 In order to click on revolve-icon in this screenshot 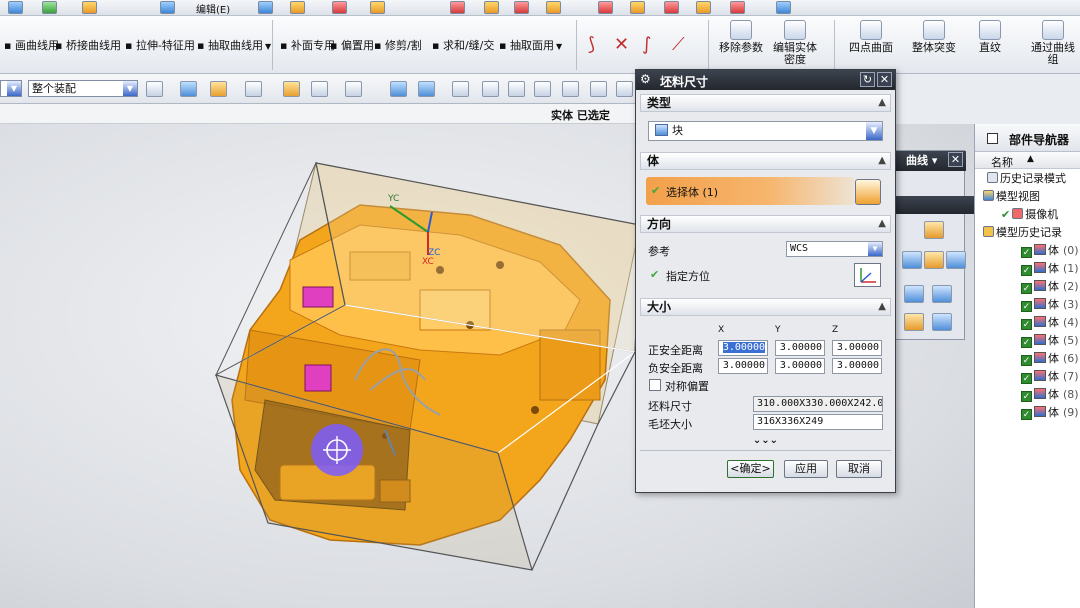, I will do `click(912, 260)`.